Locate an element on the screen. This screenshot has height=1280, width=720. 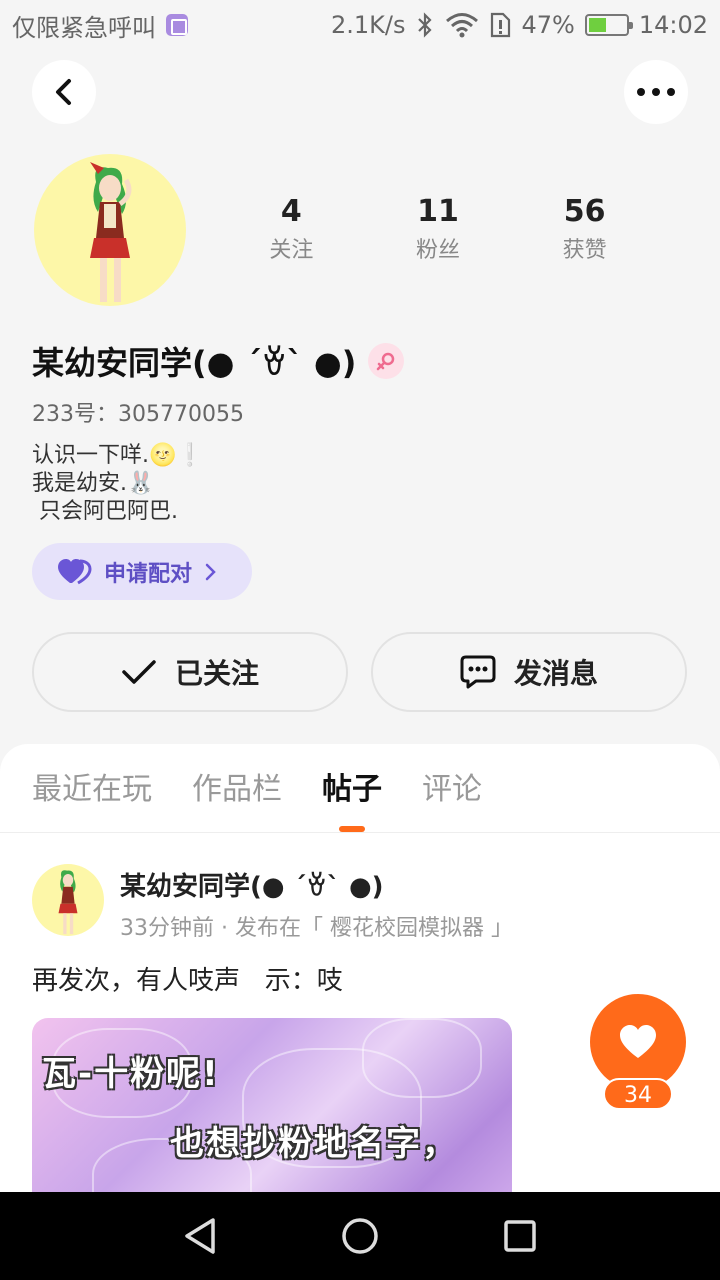
gallery-icon is located at coordinates (177, 25).